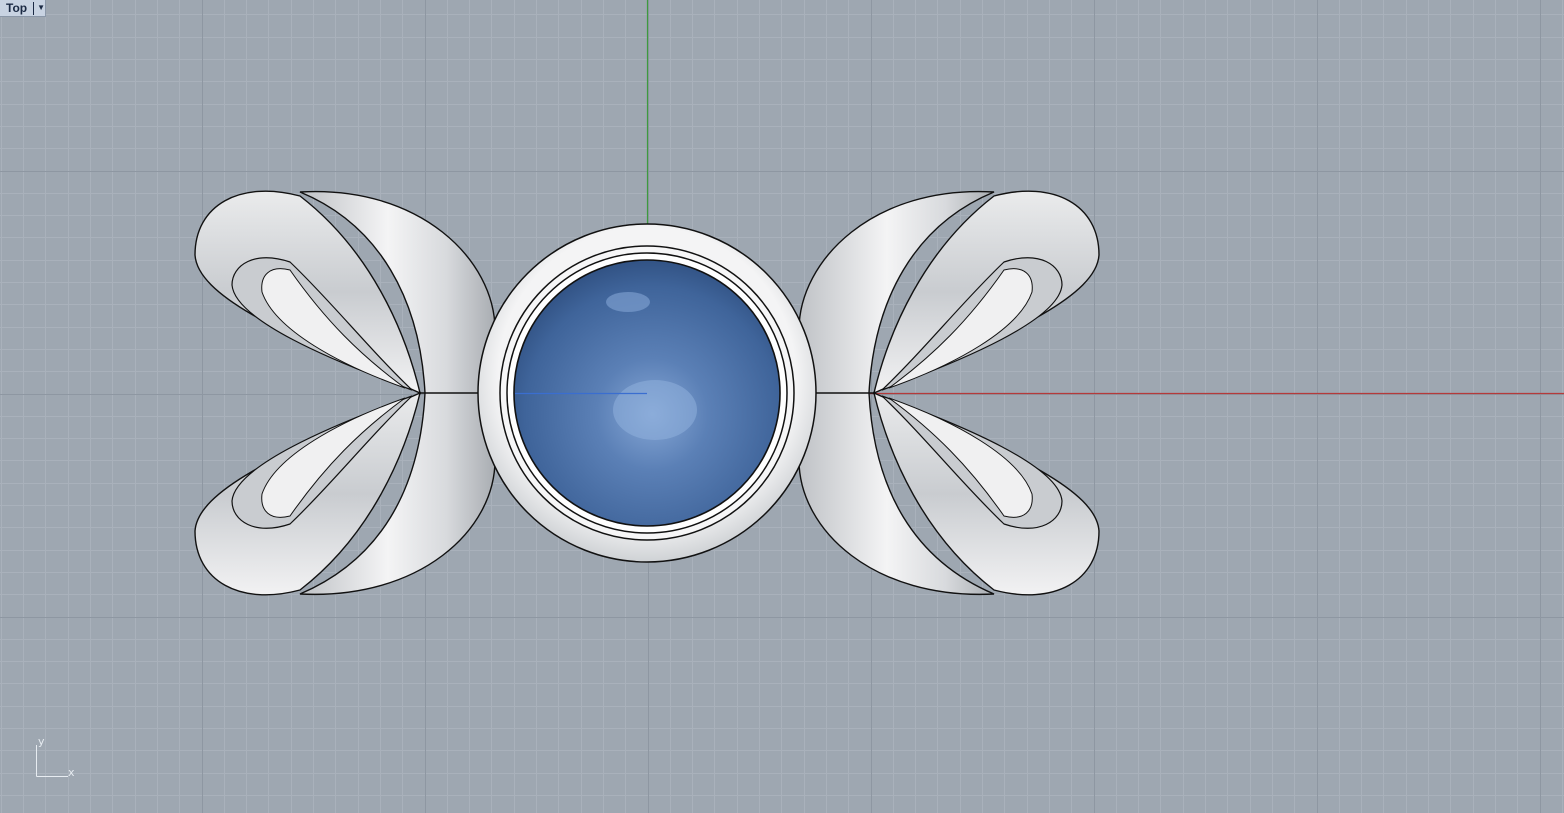 Image resolution: width=1564 pixels, height=813 pixels. What do you see at coordinates (41, 8) in the screenshot?
I see `dropdown-arrow-icon: ▼` at bounding box center [41, 8].